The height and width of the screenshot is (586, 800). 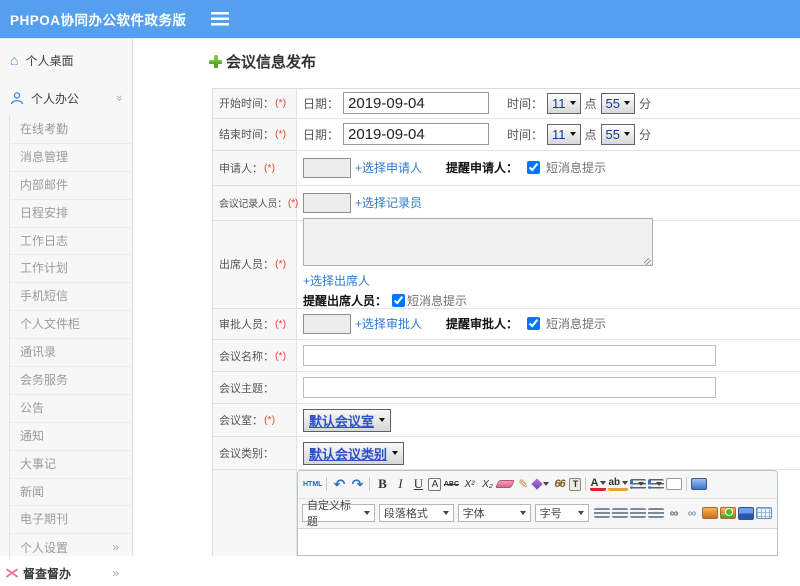 What do you see at coordinates (246, 104) in the screenshot?
I see `field-label: 开始时间：` at bounding box center [246, 104].